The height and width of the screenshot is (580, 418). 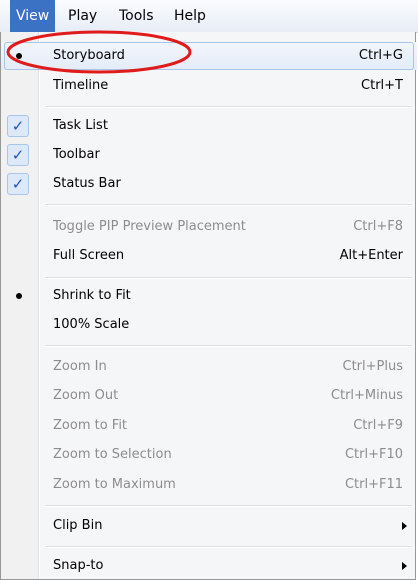 I want to click on menu-item-toggle-pip: Toggle PIP Preview Placement Ctrl+F8, so click(x=209, y=227).